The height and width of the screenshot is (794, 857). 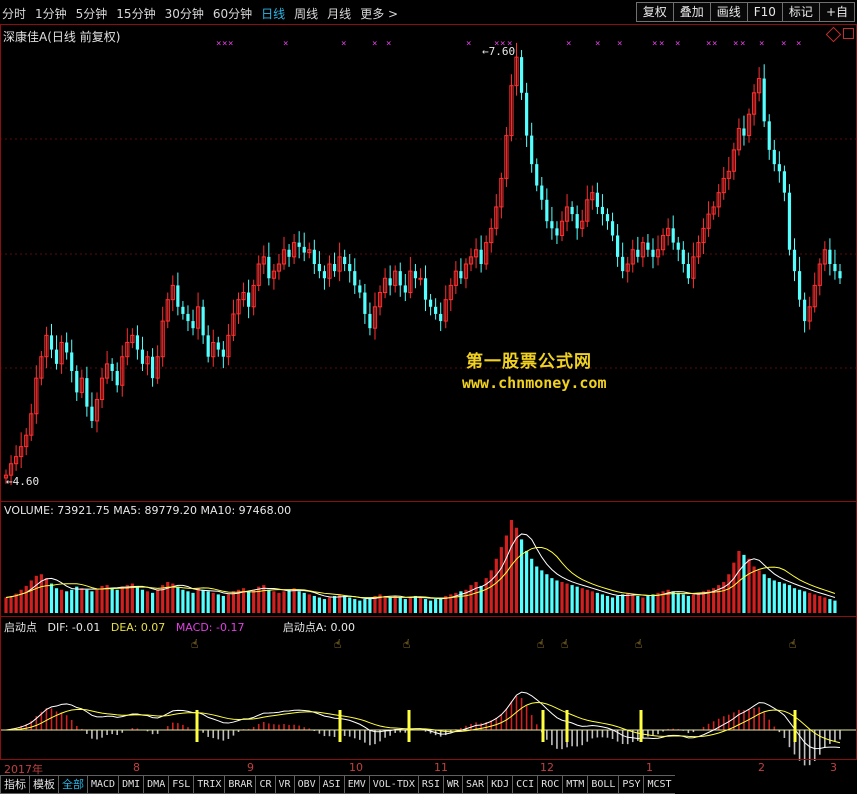 What do you see at coordinates (550, 784) in the screenshot?
I see `indicator-tab-roc: ROC` at bounding box center [550, 784].